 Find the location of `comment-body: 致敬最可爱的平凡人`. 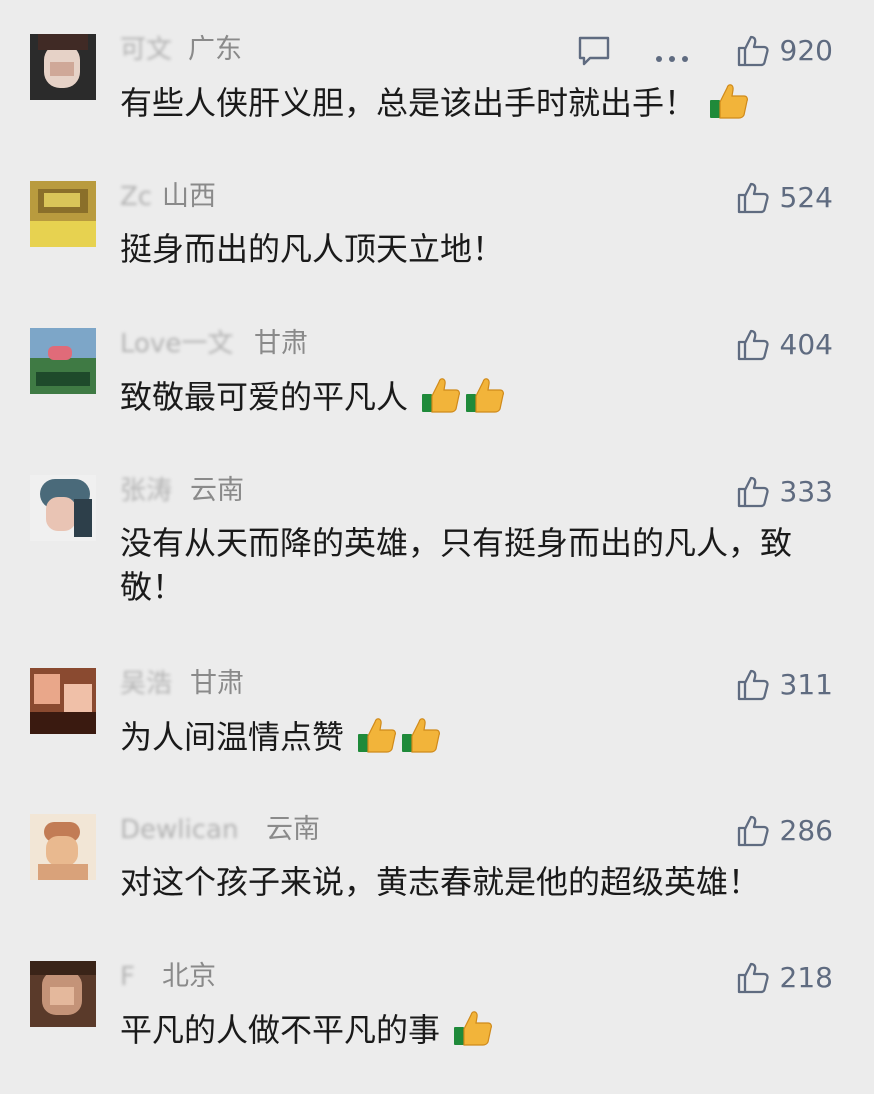

comment-body: 致敬最可爱的平凡人 is located at coordinates (264, 397).